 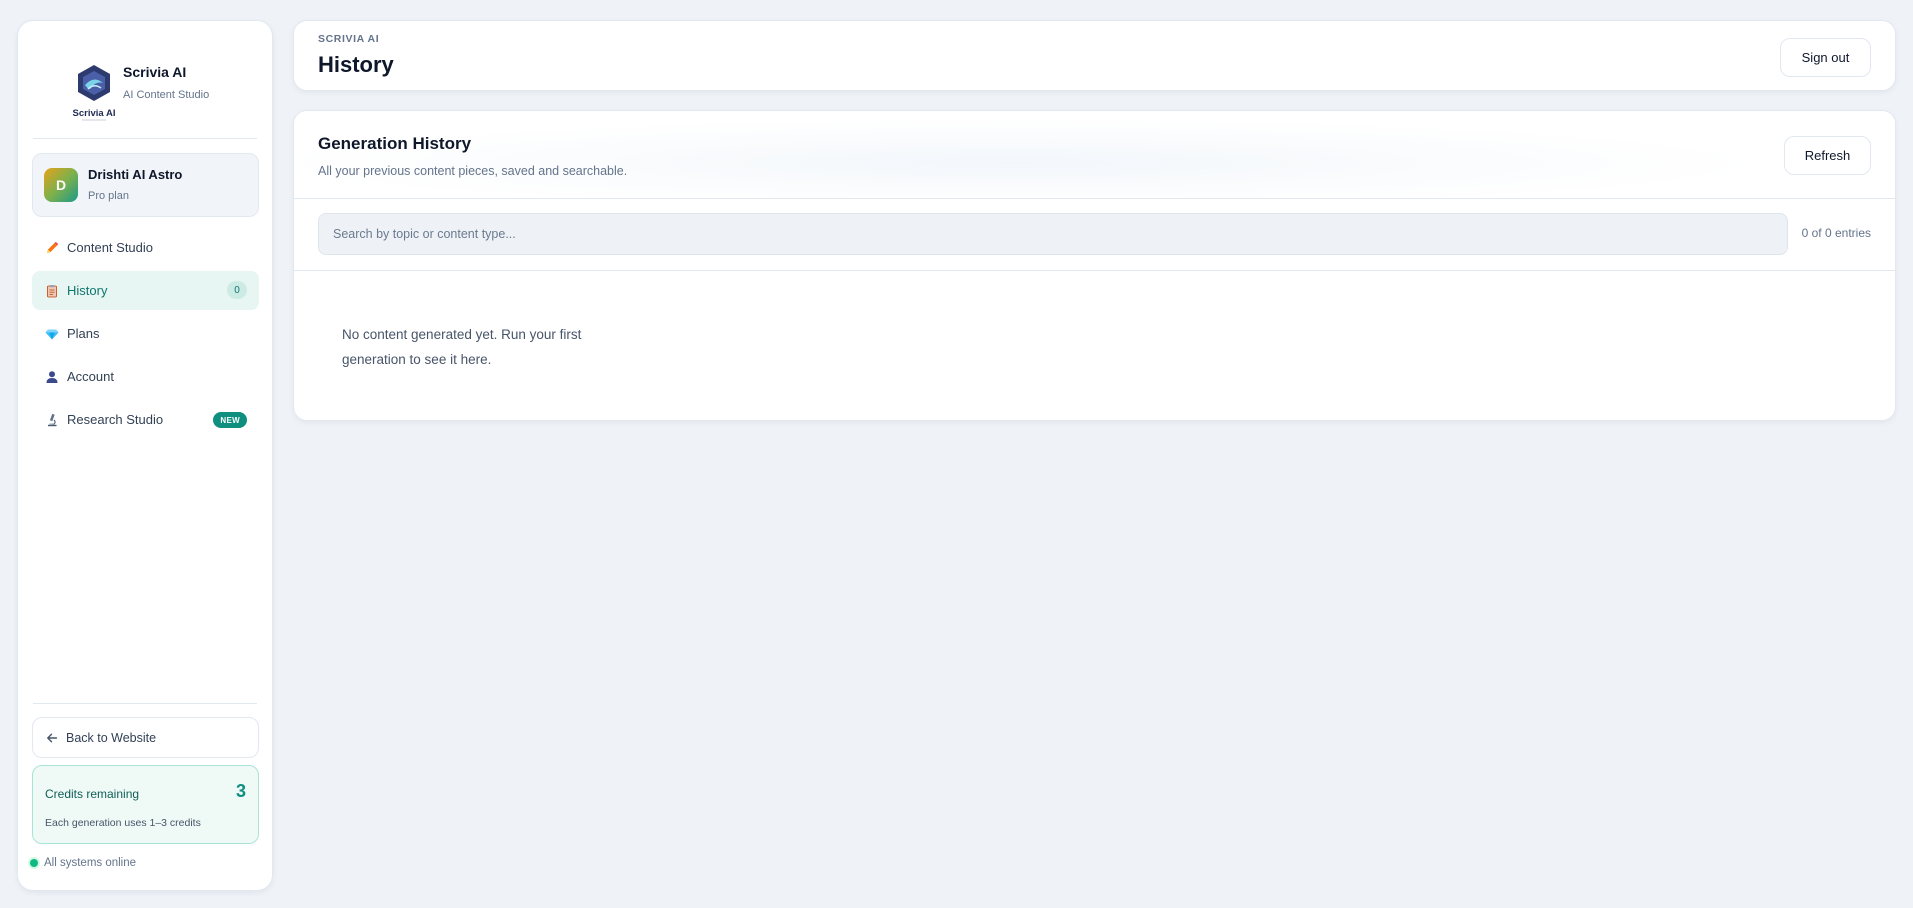 I want to click on sidebar-item-label: Plans, so click(x=83, y=333).